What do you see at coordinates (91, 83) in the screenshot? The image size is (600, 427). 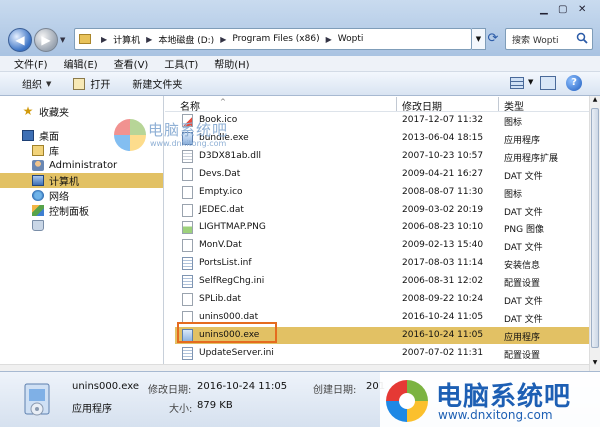 I see `open-button: 打开` at bounding box center [91, 83].